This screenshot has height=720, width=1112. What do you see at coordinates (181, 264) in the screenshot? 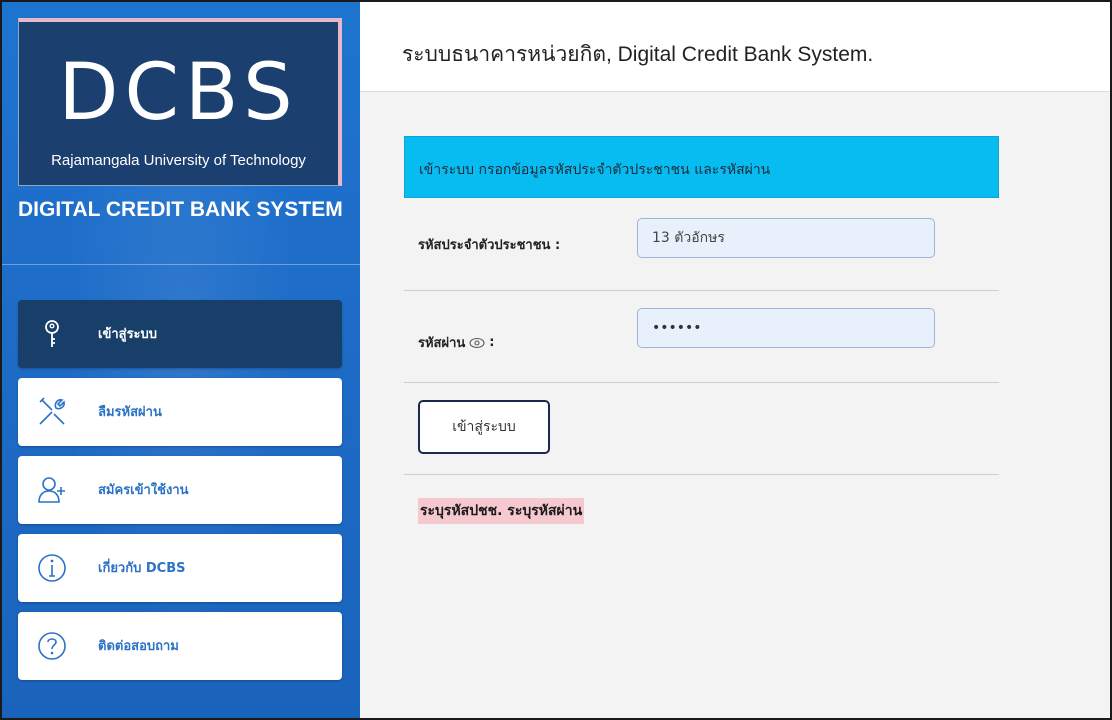
I see `sidebar-divider` at bounding box center [181, 264].